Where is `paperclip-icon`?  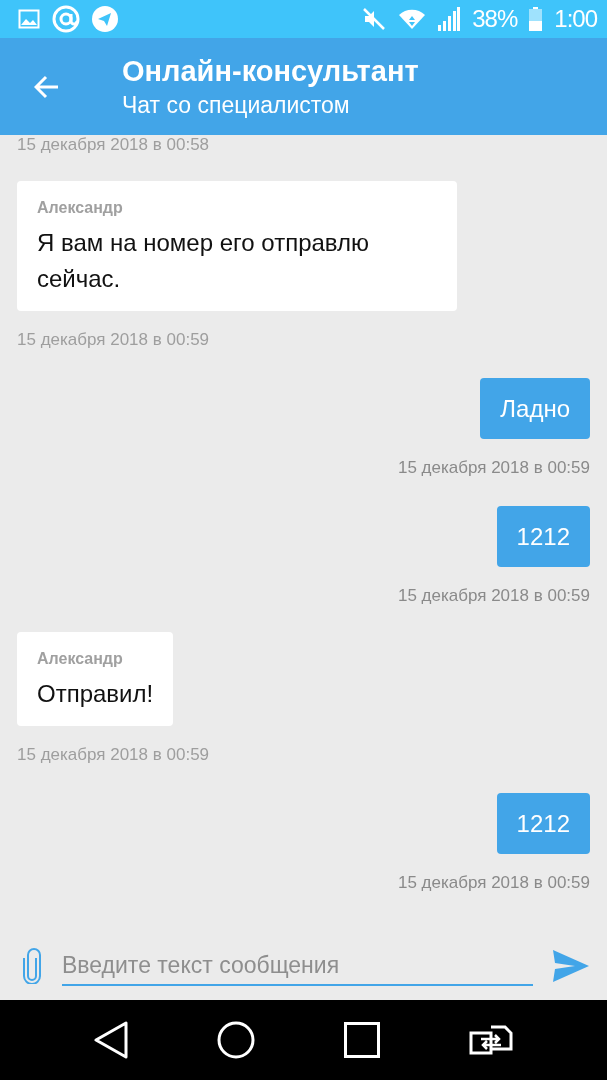 paperclip-icon is located at coordinates (32, 966).